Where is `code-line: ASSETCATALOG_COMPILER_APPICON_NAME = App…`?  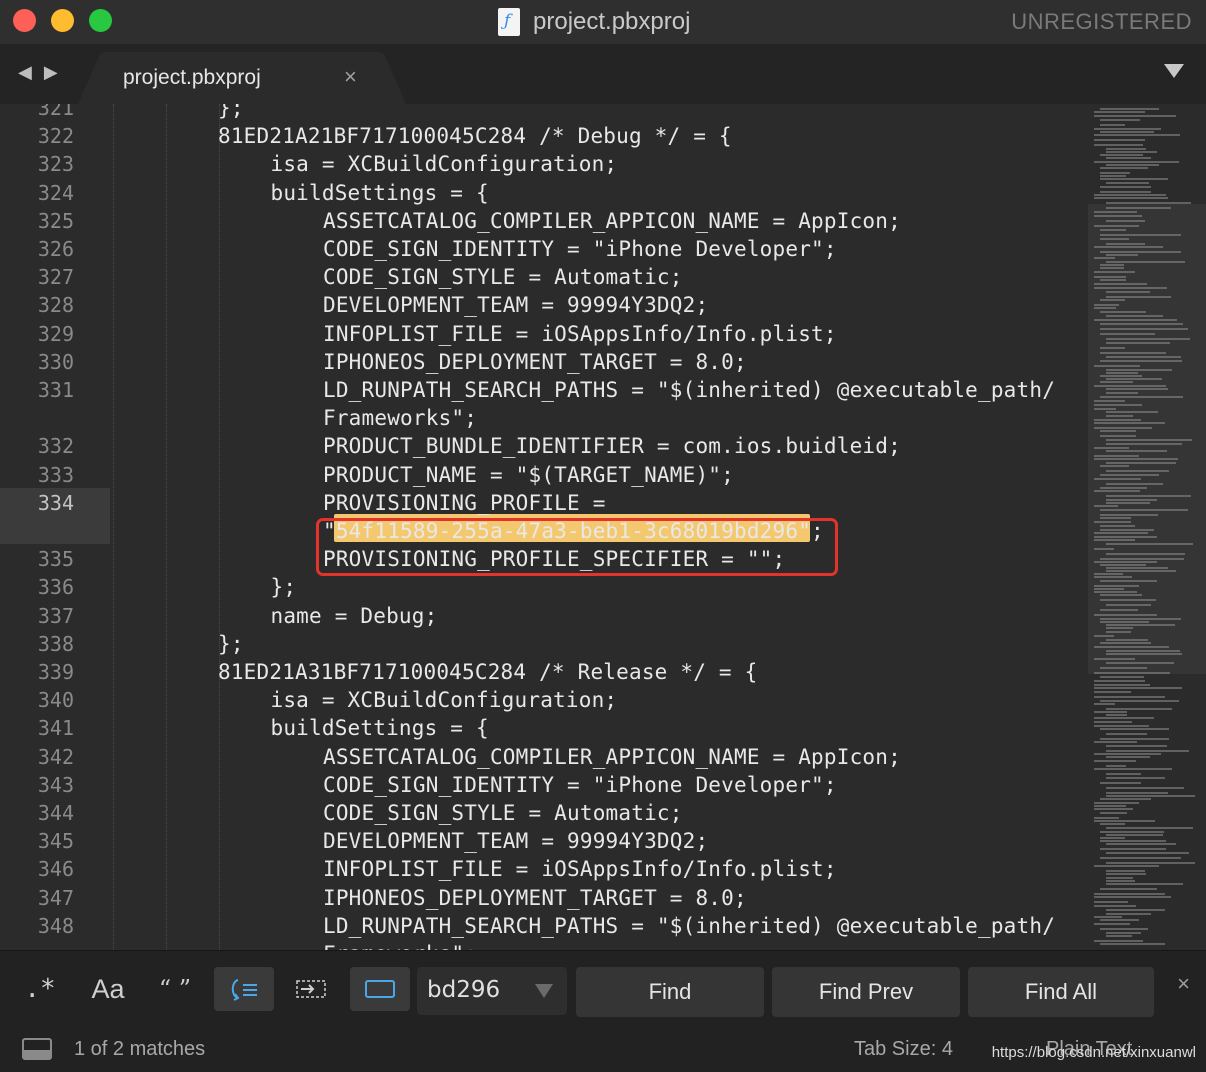 code-line: ASSETCATALOG_COMPILER_APPICON_NAME = App… is located at coordinates (612, 220).